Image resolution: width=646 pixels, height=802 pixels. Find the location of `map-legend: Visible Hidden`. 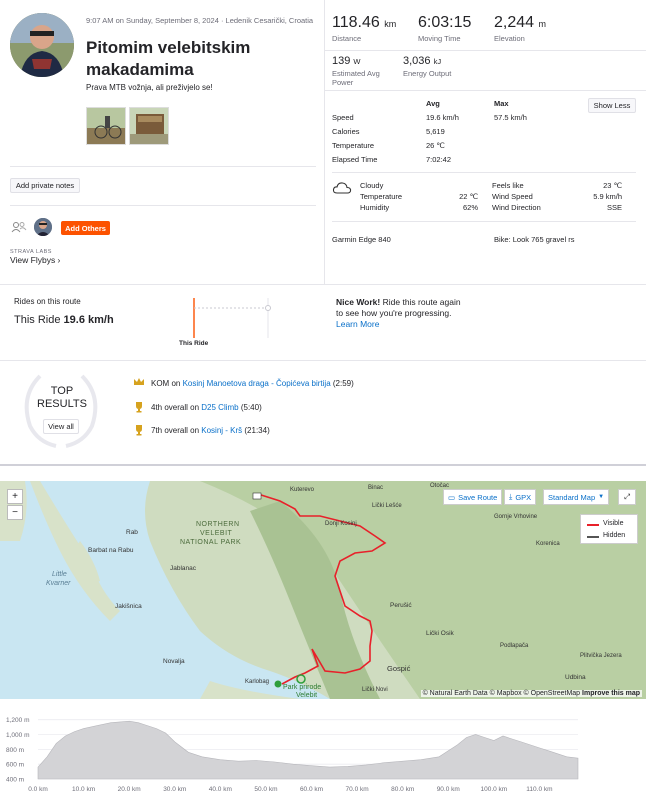

map-legend: Visible Hidden is located at coordinates (609, 529).